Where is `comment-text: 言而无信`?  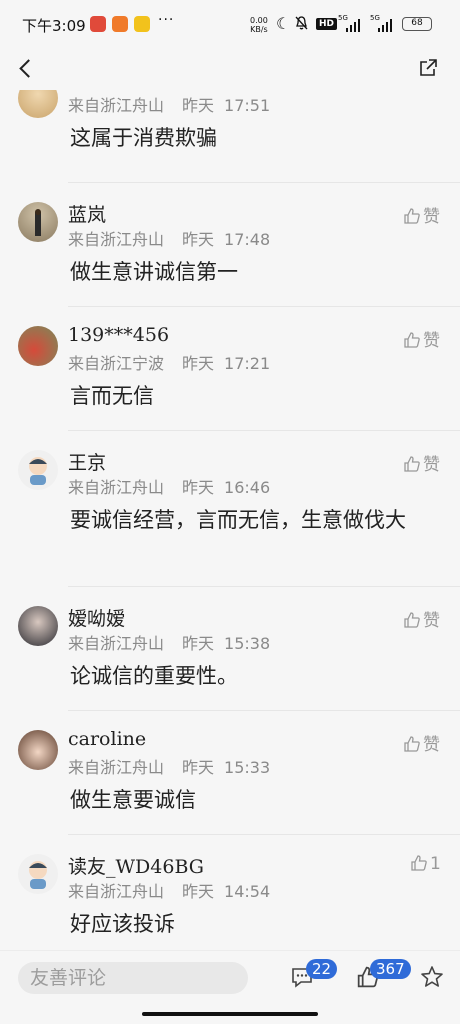
comment-text: 言而无信 is located at coordinates (112, 396).